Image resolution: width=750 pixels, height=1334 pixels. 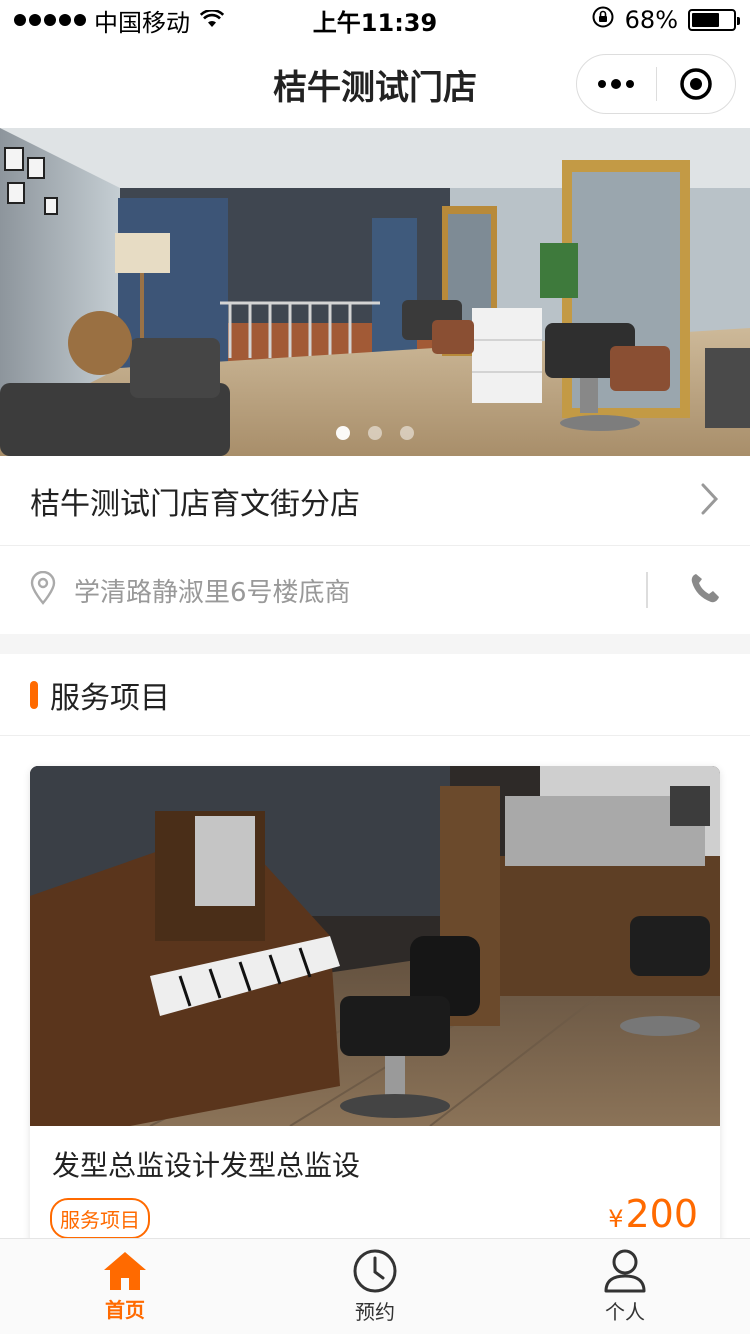 I want to click on price-currency: ¥, so click(x=616, y=1219).